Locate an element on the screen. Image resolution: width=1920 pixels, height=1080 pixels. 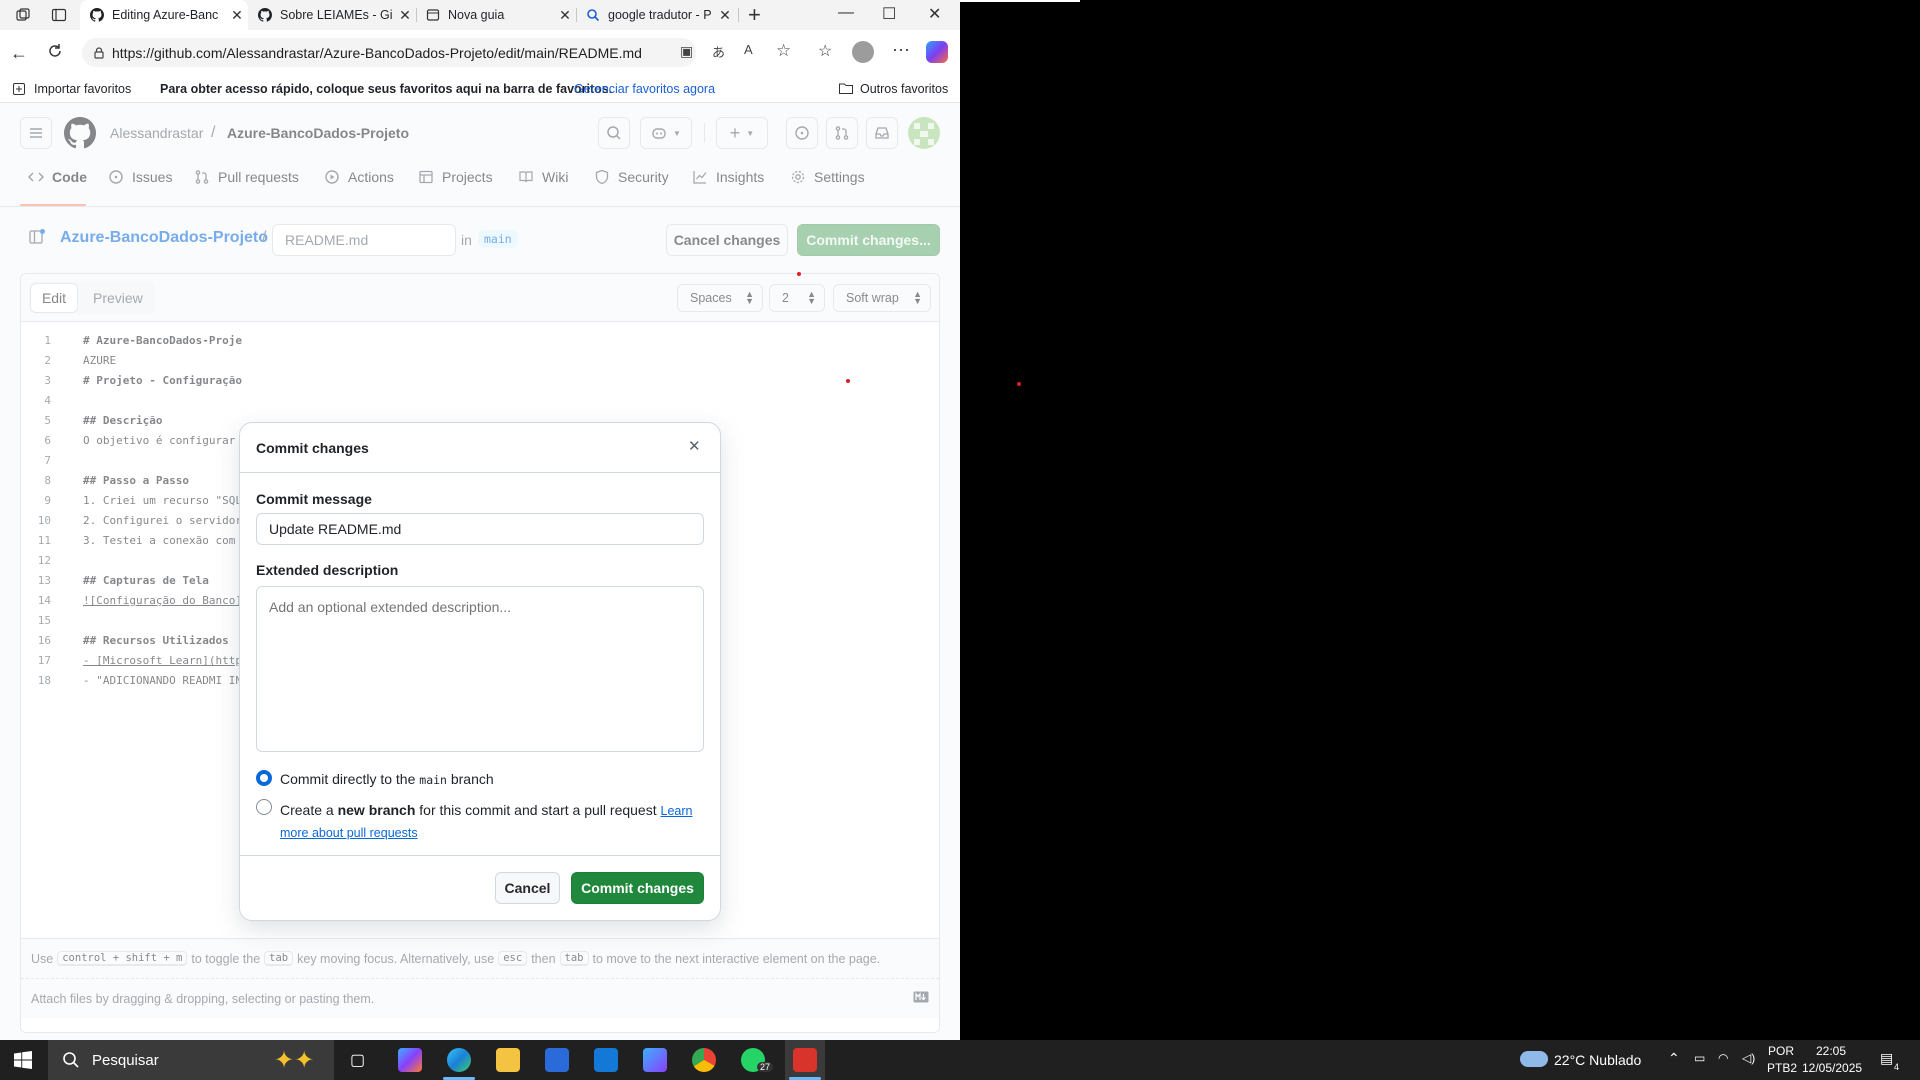
edge-app-icon is located at coordinates (459, 1060).